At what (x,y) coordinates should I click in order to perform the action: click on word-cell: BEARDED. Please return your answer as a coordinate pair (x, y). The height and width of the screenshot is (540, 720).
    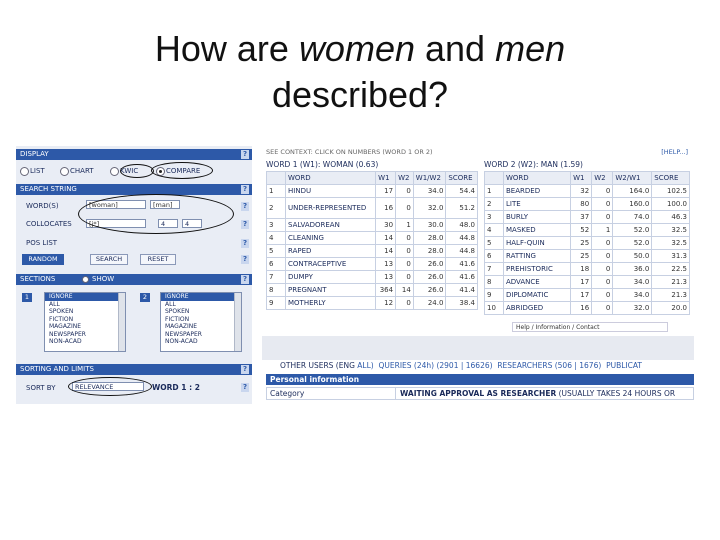
    Looking at the image, I should click on (537, 191).